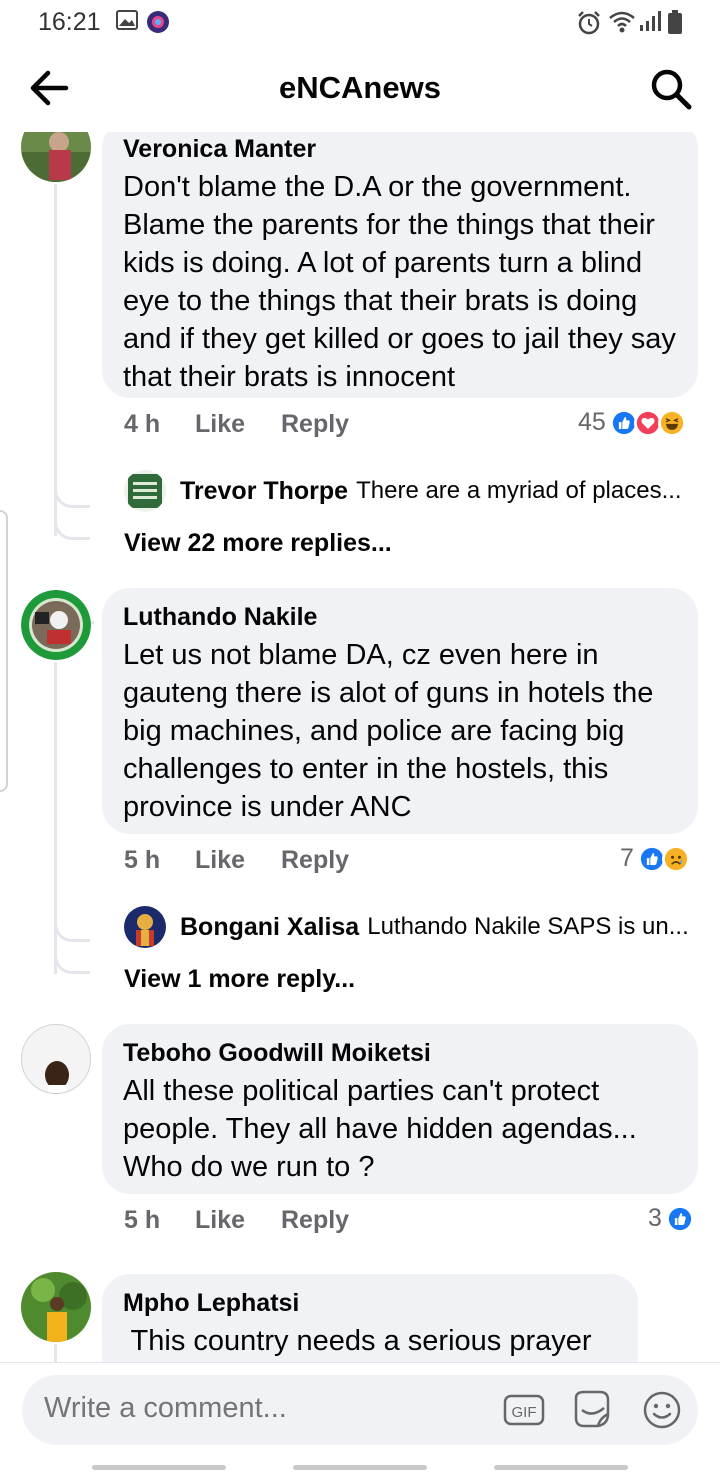 This screenshot has width=720, height=1480. What do you see at coordinates (369, 1303) in the screenshot?
I see `comment-author: Mpho Lephatsi` at bounding box center [369, 1303].